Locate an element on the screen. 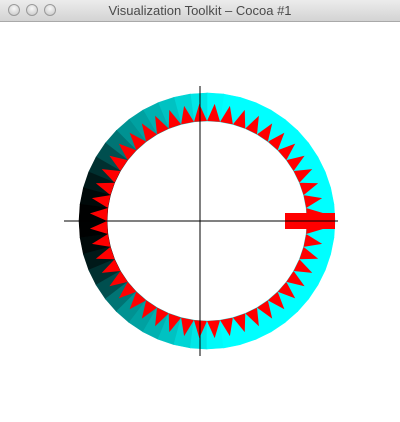 This screenshot has height=422, width=400. title-bar: Visualization Toolkit – Cocoa #1 is located at coordinates (200, 11).